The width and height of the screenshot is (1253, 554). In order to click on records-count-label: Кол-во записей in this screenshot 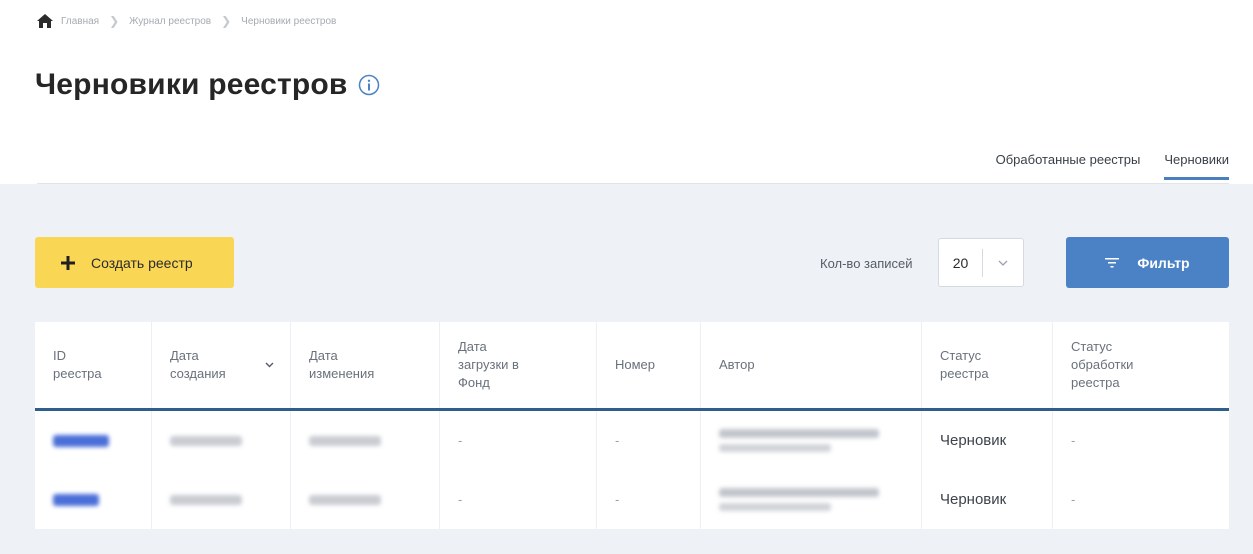, I will do `click(866, 263)`.